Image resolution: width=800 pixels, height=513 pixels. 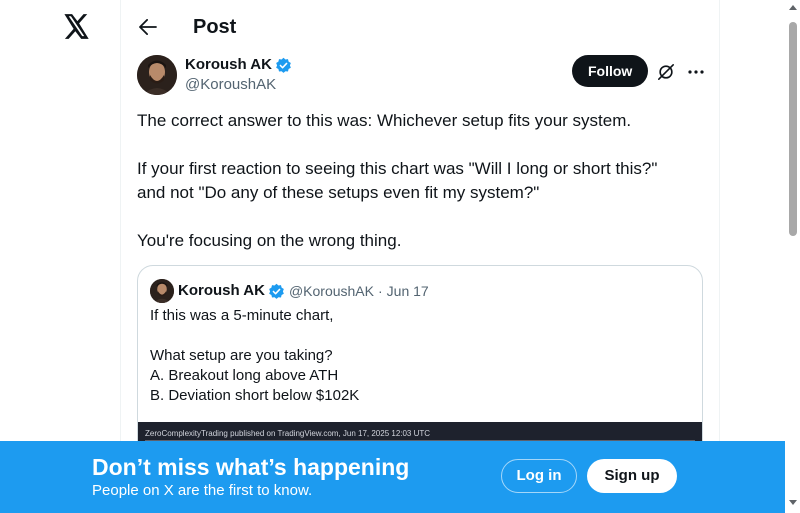 I want to click on scrollbar, so click(x=792, y=256).